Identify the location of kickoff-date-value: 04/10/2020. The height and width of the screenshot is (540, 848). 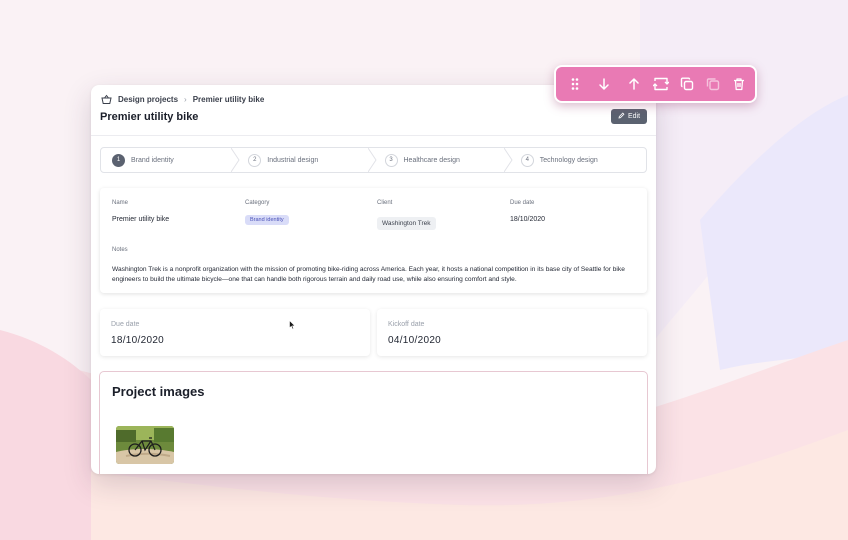
(415, 340).